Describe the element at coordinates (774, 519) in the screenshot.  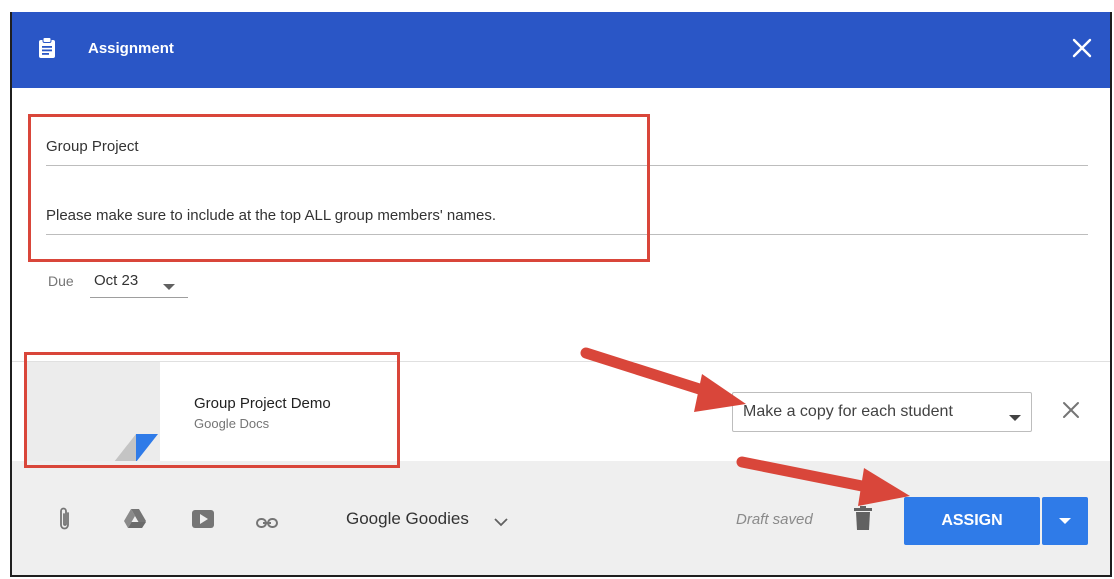
I see `draft-status: Draft saved` at that location.